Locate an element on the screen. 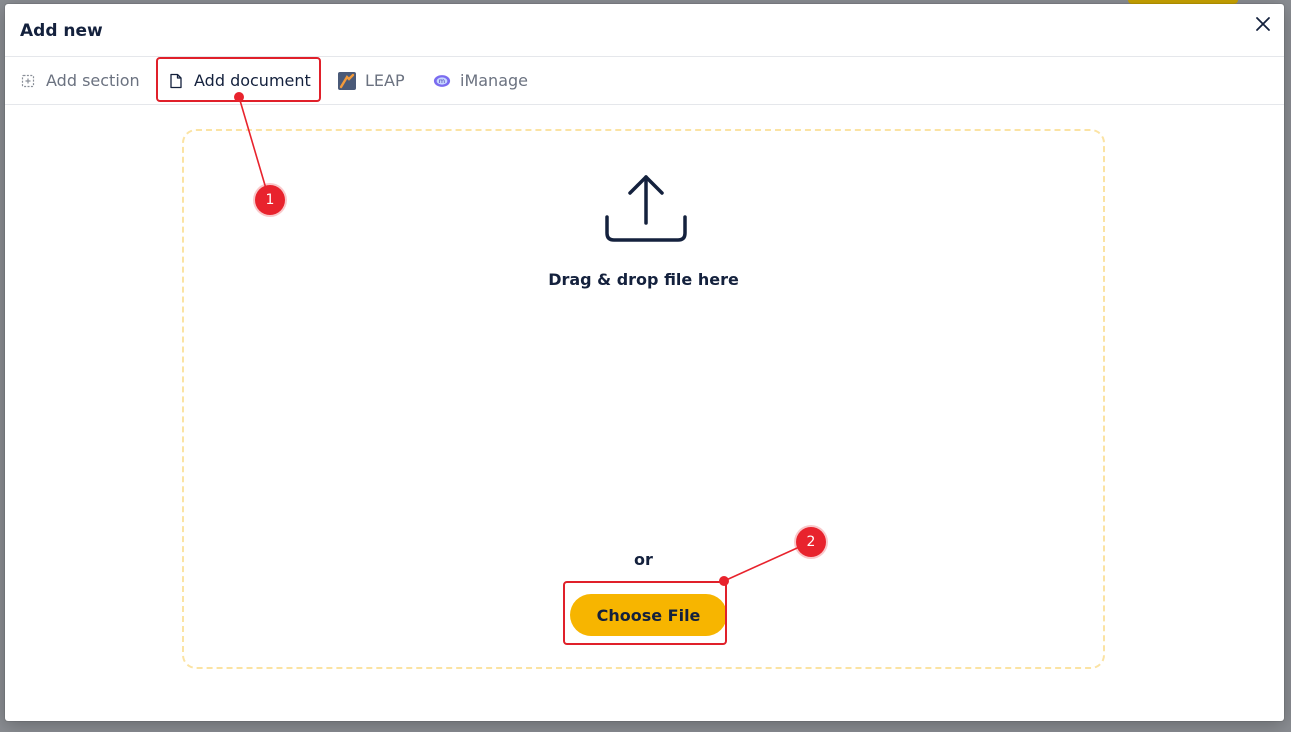 The height and width of the screenshot is (732, 1291). close-button is located at coordinates (1263, 24).